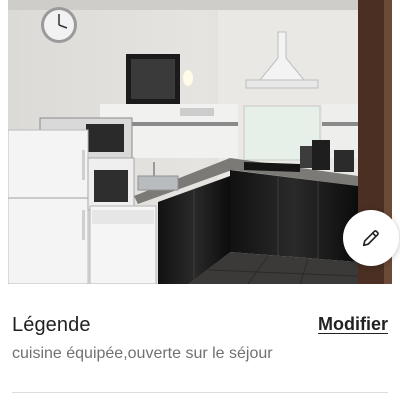 This screenshot has height=400, width=400. Describe the element at coordinates (142, 353) in the screenshot. I see `caption-text: cuisine équipée,ouverte sur le séjour` at that location.